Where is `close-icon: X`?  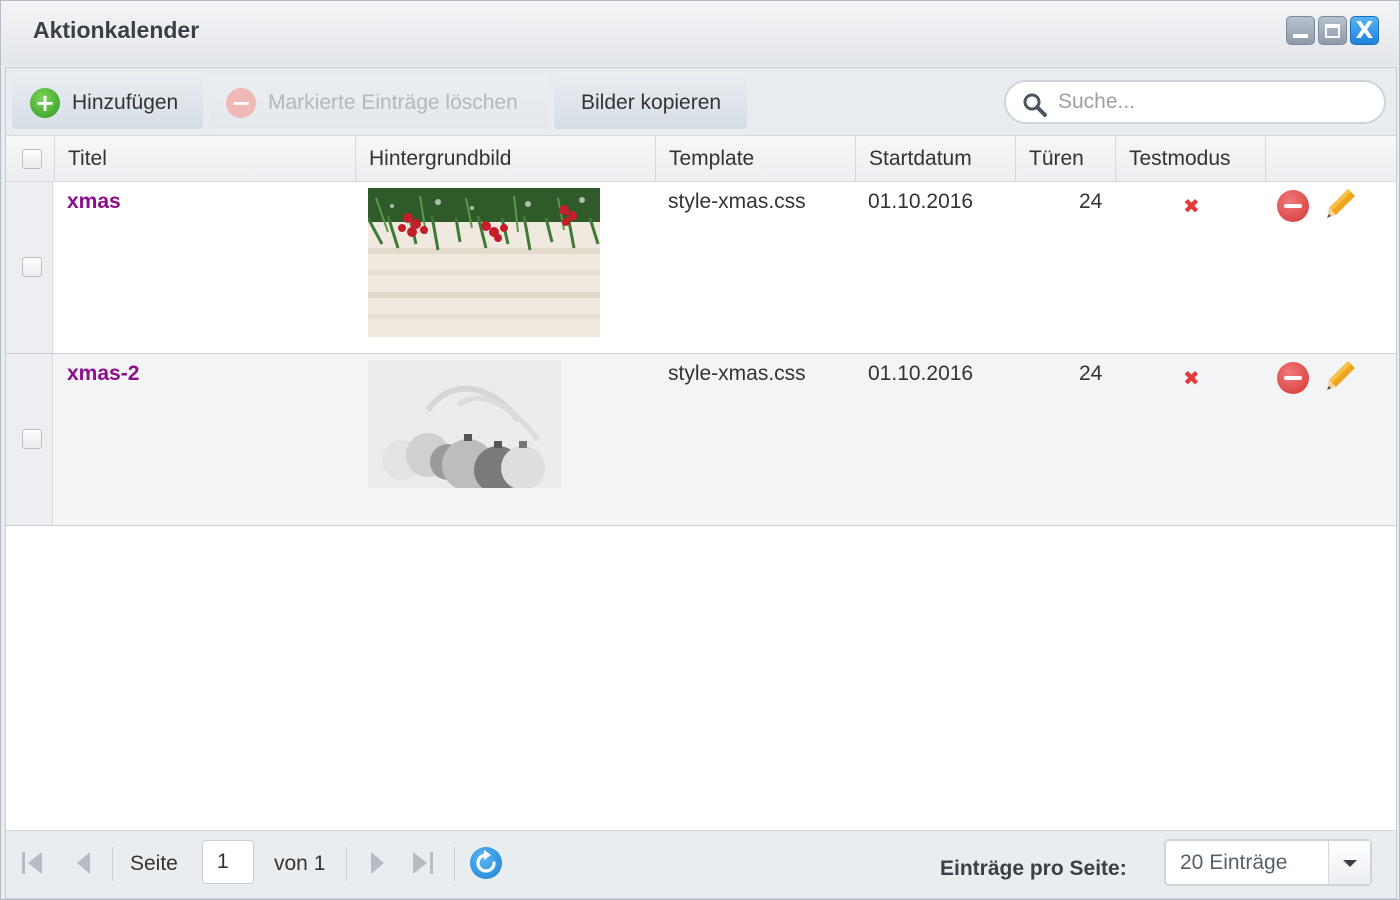
close-icon: X is located at coordinates (1364, 30).